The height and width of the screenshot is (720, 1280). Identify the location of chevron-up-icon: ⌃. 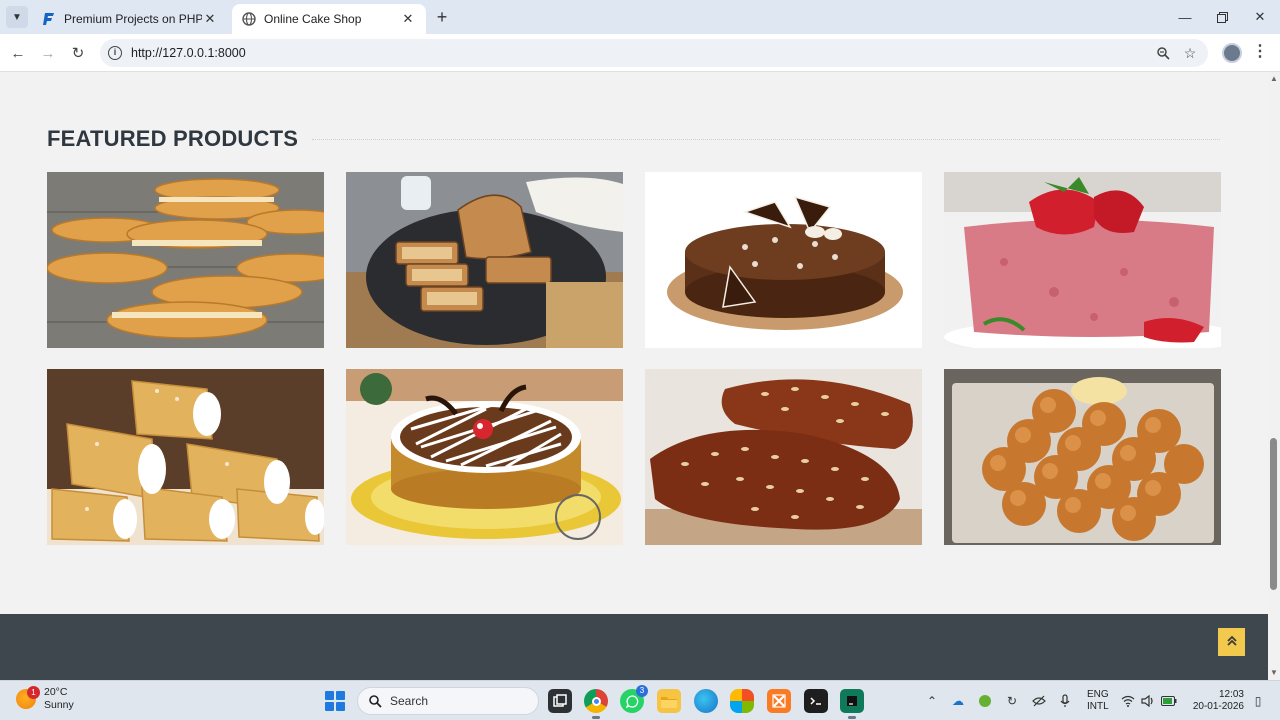
(932, 701).